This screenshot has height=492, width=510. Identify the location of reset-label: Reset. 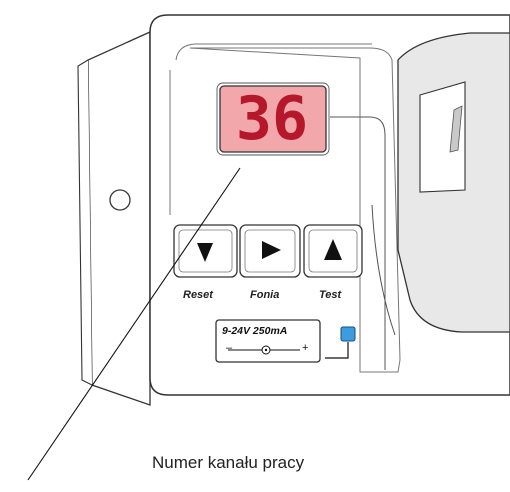
(198, 295).